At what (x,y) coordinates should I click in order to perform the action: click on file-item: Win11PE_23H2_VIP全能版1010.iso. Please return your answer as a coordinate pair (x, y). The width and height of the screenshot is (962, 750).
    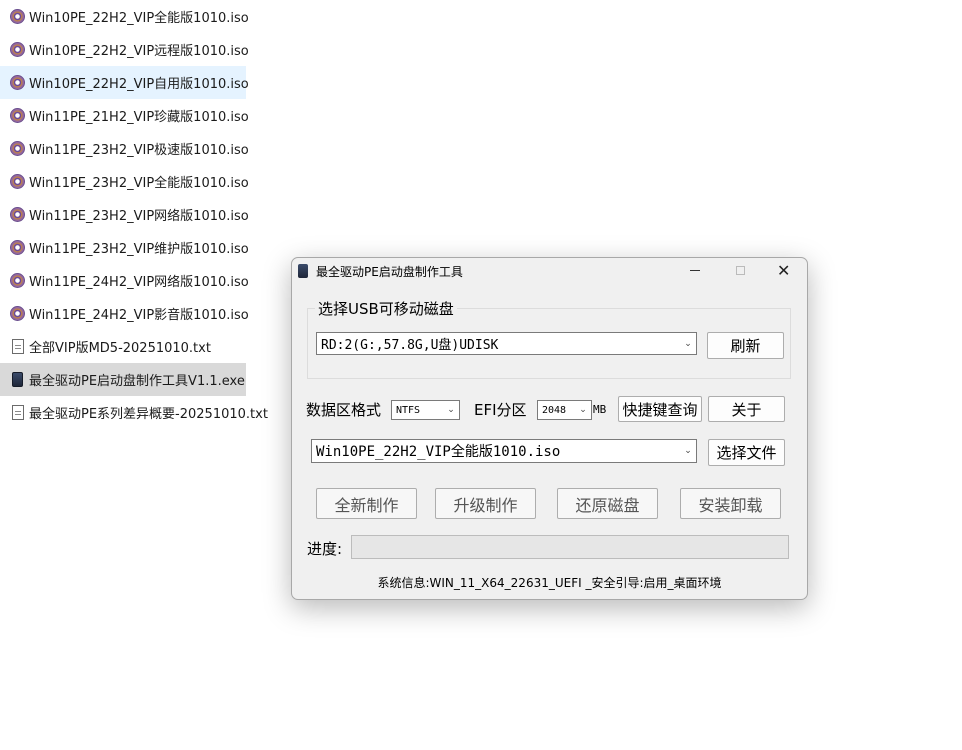
    Looking at the image, I should click on (124, 181).